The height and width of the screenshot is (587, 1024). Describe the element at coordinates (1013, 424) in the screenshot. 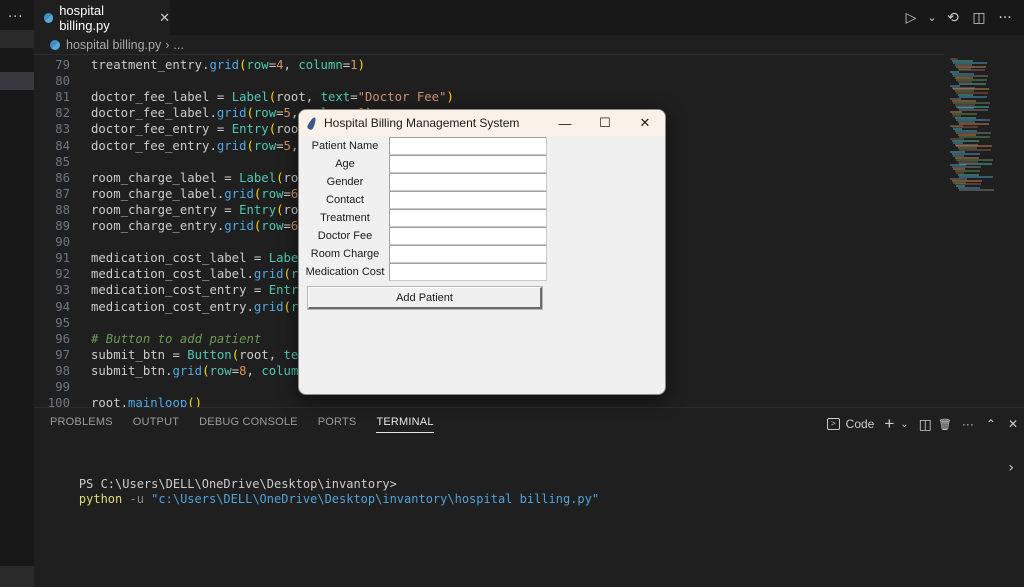

I see `close-panel-icon: ✕` at that location.